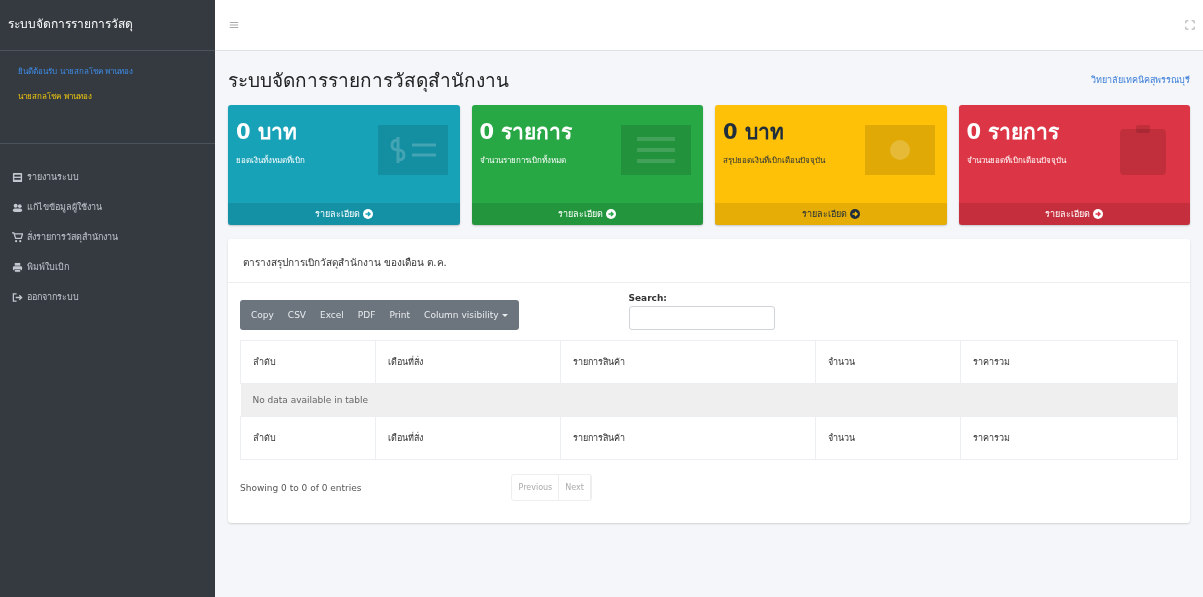  Describe the element at coordinates (1069, 362) in the screenshot. I see `column-header: ราคารวม` at that location.